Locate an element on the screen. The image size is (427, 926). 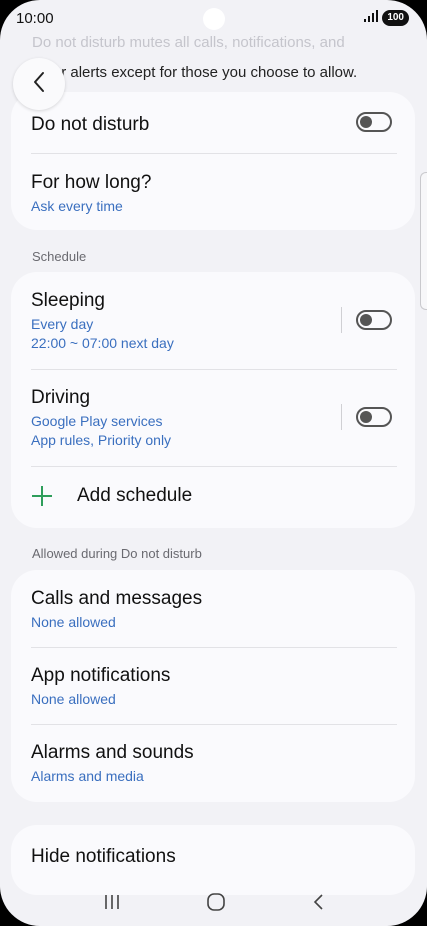
add-schedule-label: Add schedule is located at coordinates (135, 495).